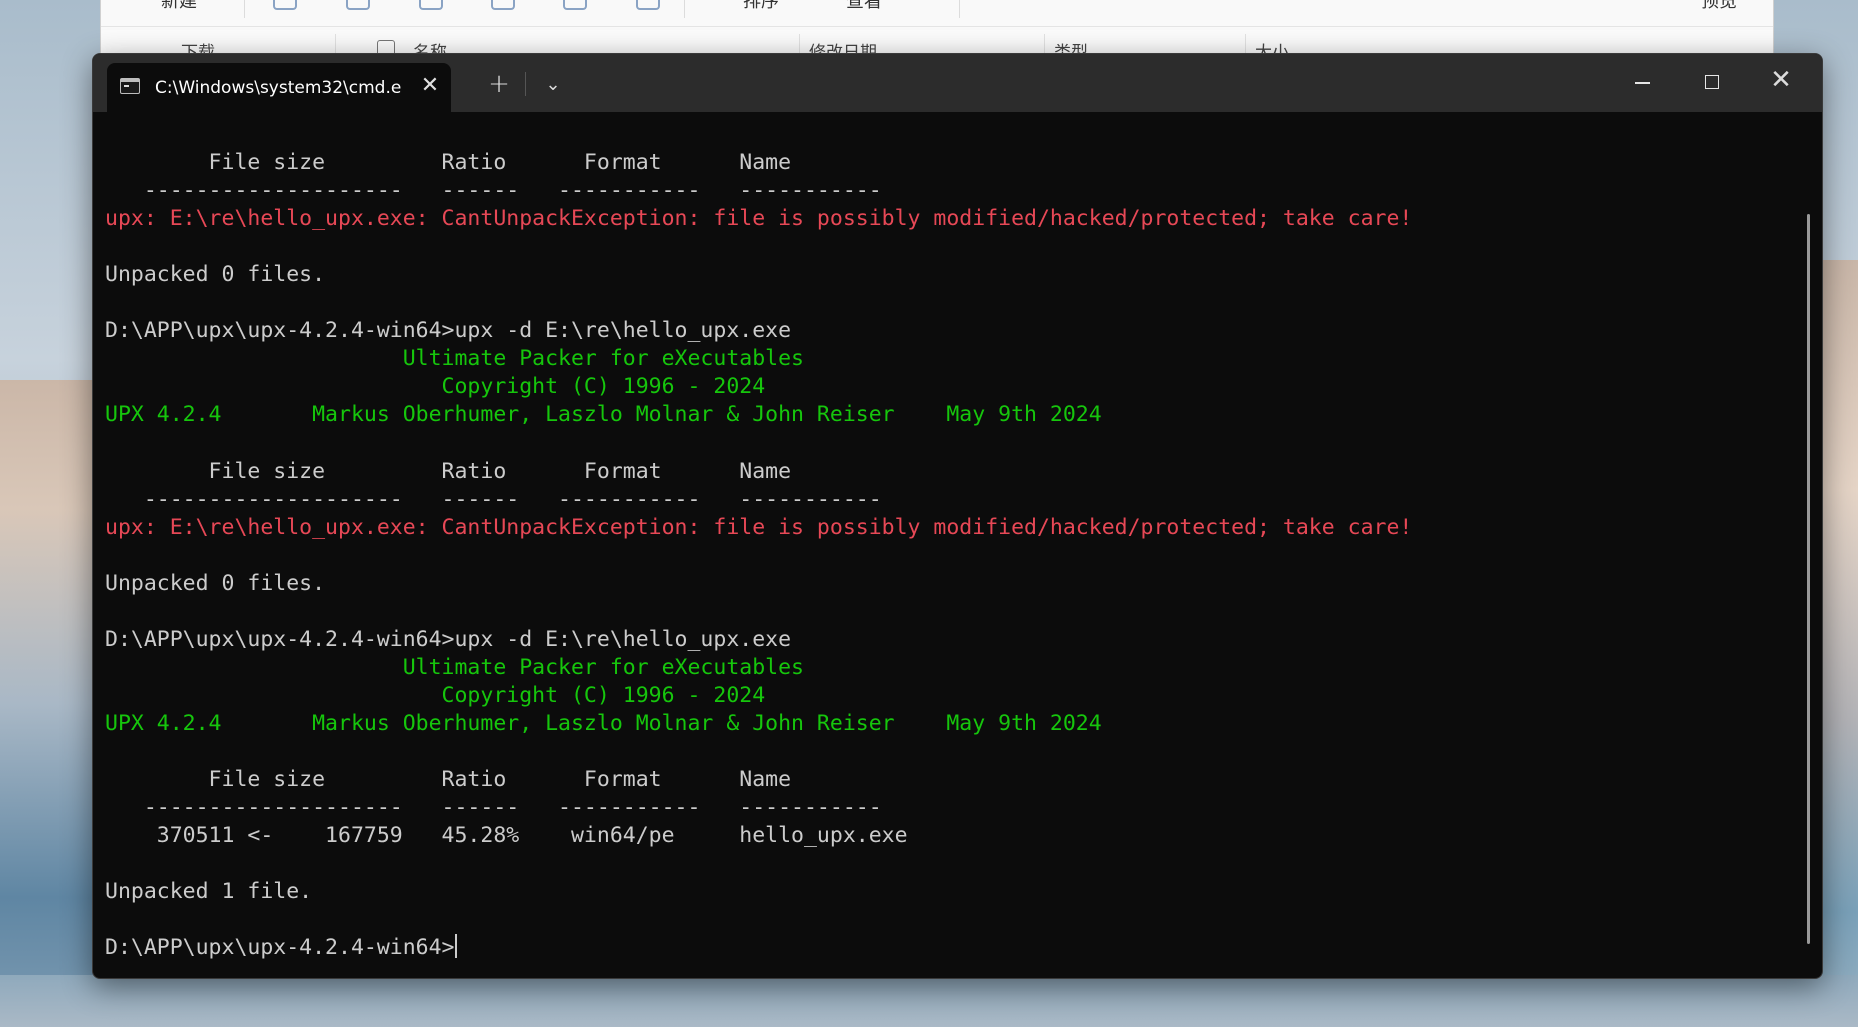  I want to click on scrollbar, so click(1808, 579).